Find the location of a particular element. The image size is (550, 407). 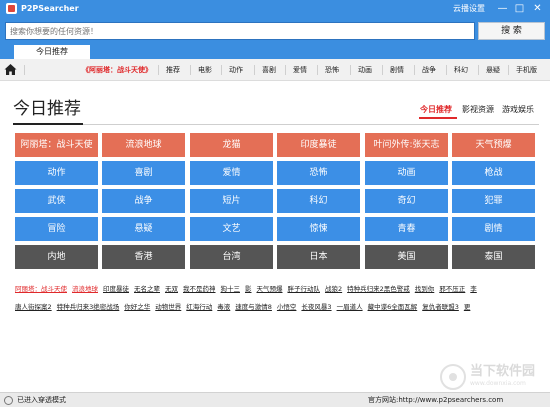

list-item: 无双 is located at coordinates (171, 289).